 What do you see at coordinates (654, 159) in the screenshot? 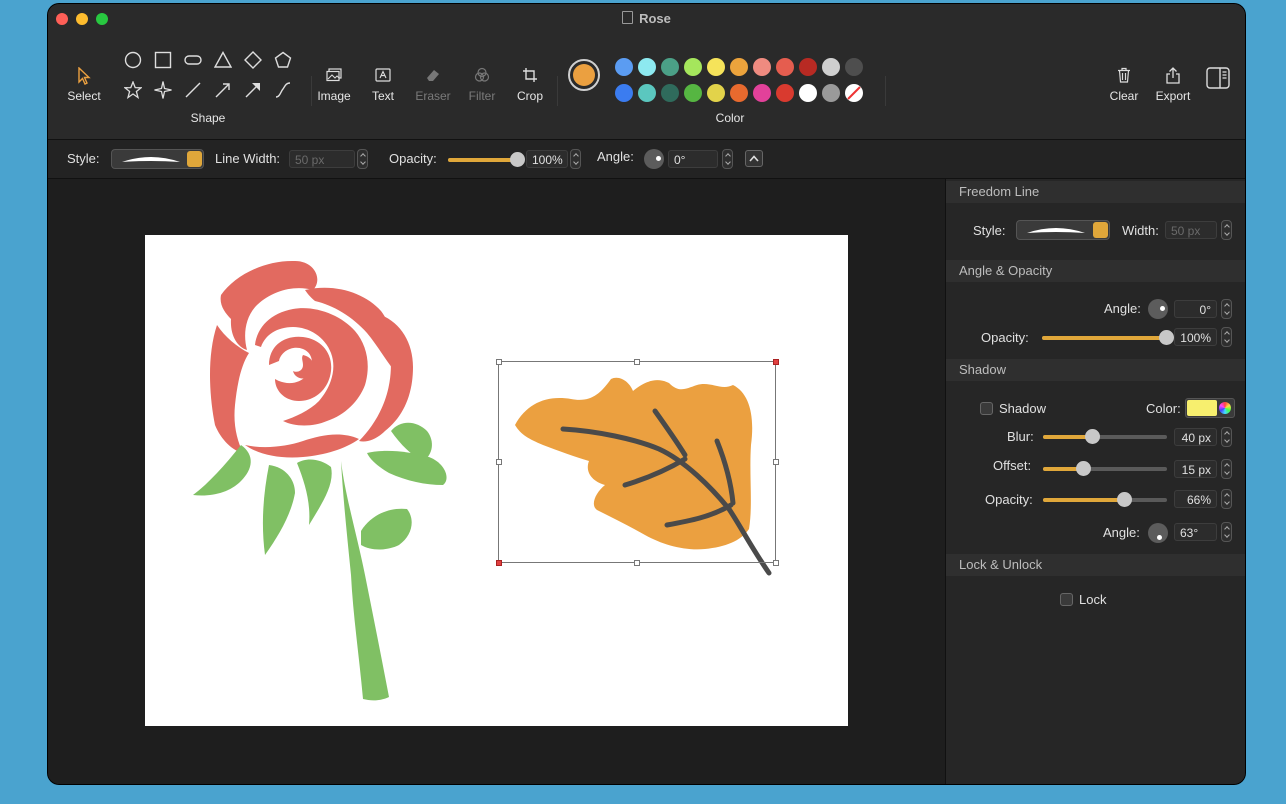
I see `angle-dial` at bounding box center [654, 159].